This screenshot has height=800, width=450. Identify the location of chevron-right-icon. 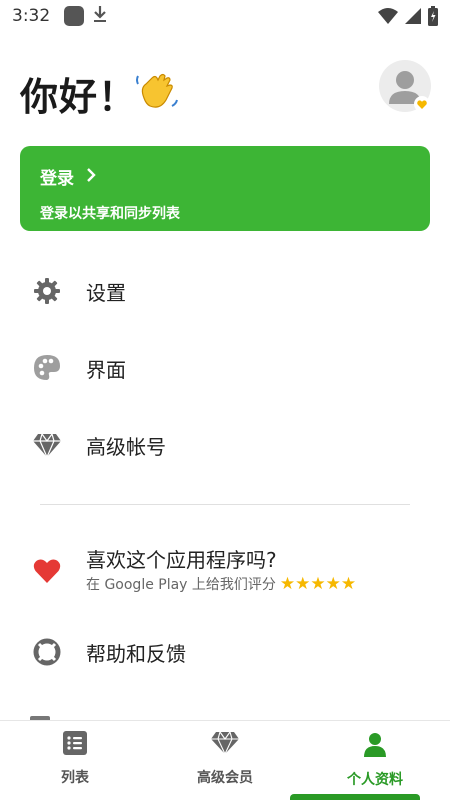
(91, 176).